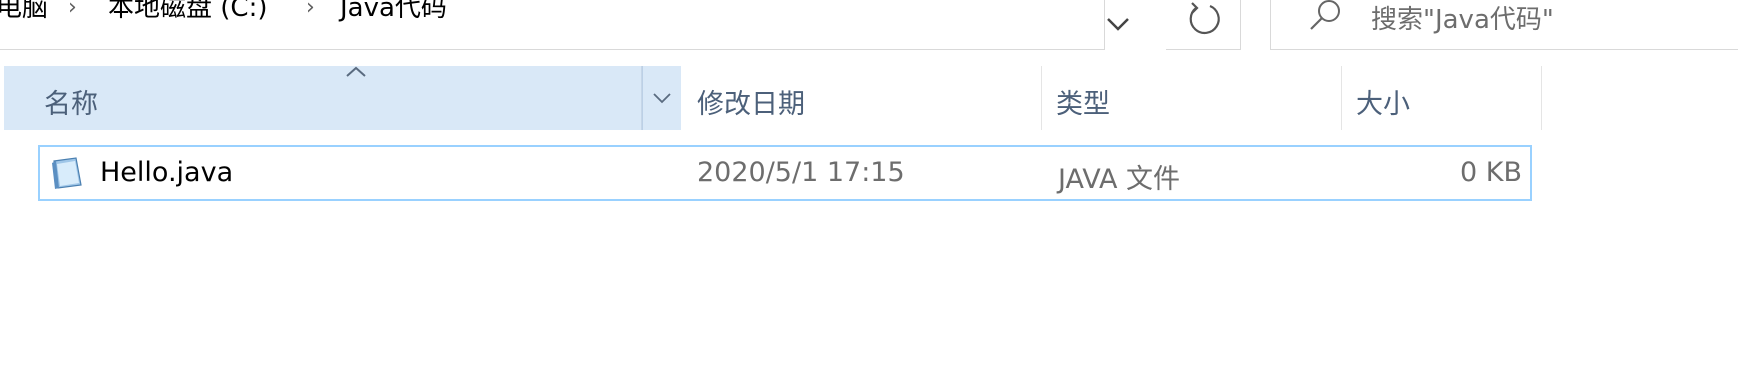  What do you see at coordinates (1192, 98) in the screenshot?
I see `column-header-type: 类型` at bounding box center [1192, 98].